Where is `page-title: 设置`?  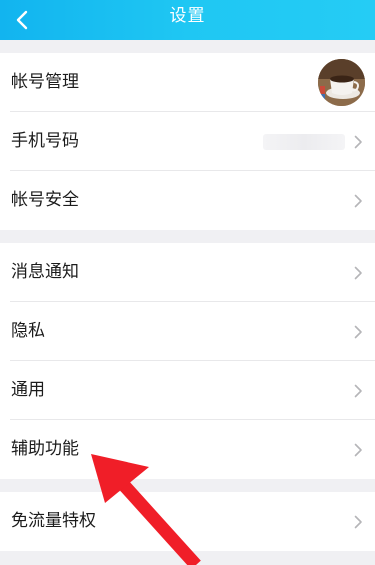
page-title: 设置 is located at coordinates (187, 16).